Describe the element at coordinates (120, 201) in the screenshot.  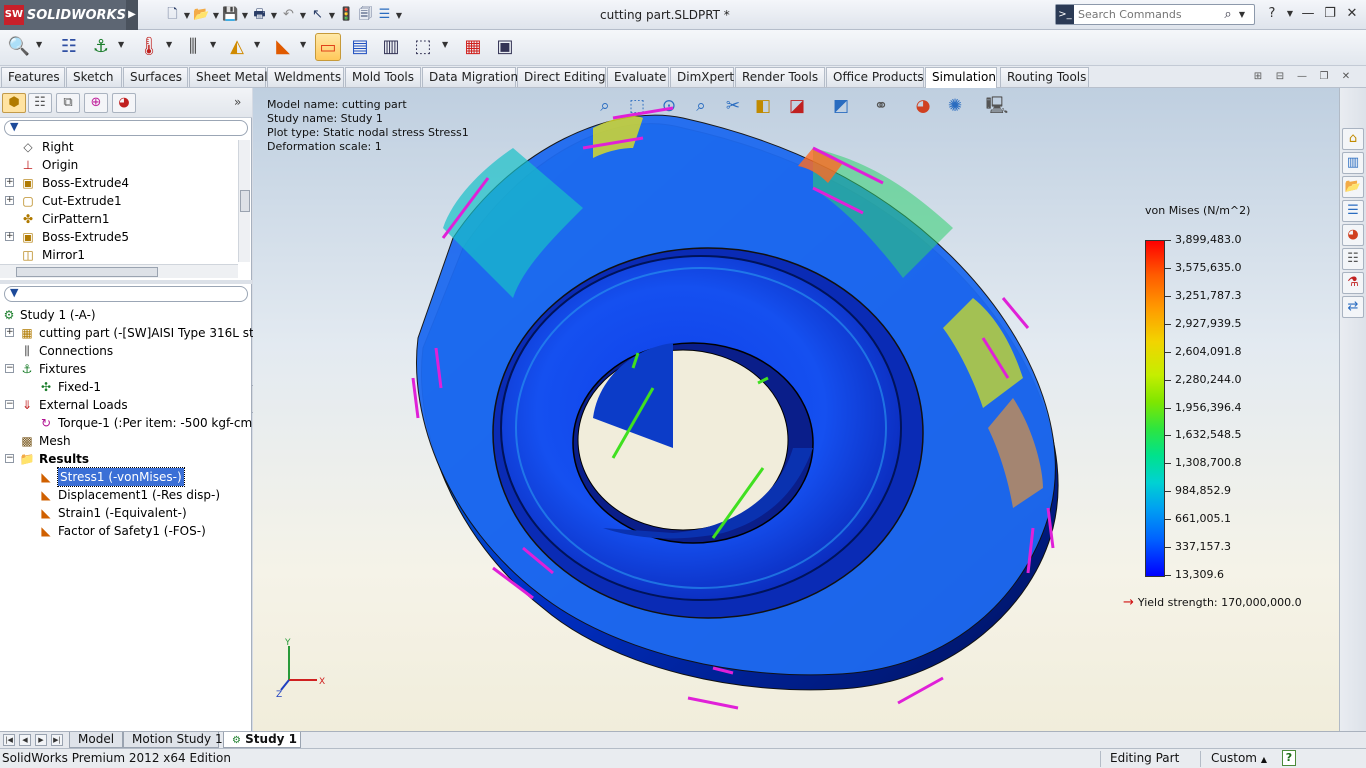
I see `tree-item-cut-extrude1: + ▢ Cut-Extrude1` at that location.